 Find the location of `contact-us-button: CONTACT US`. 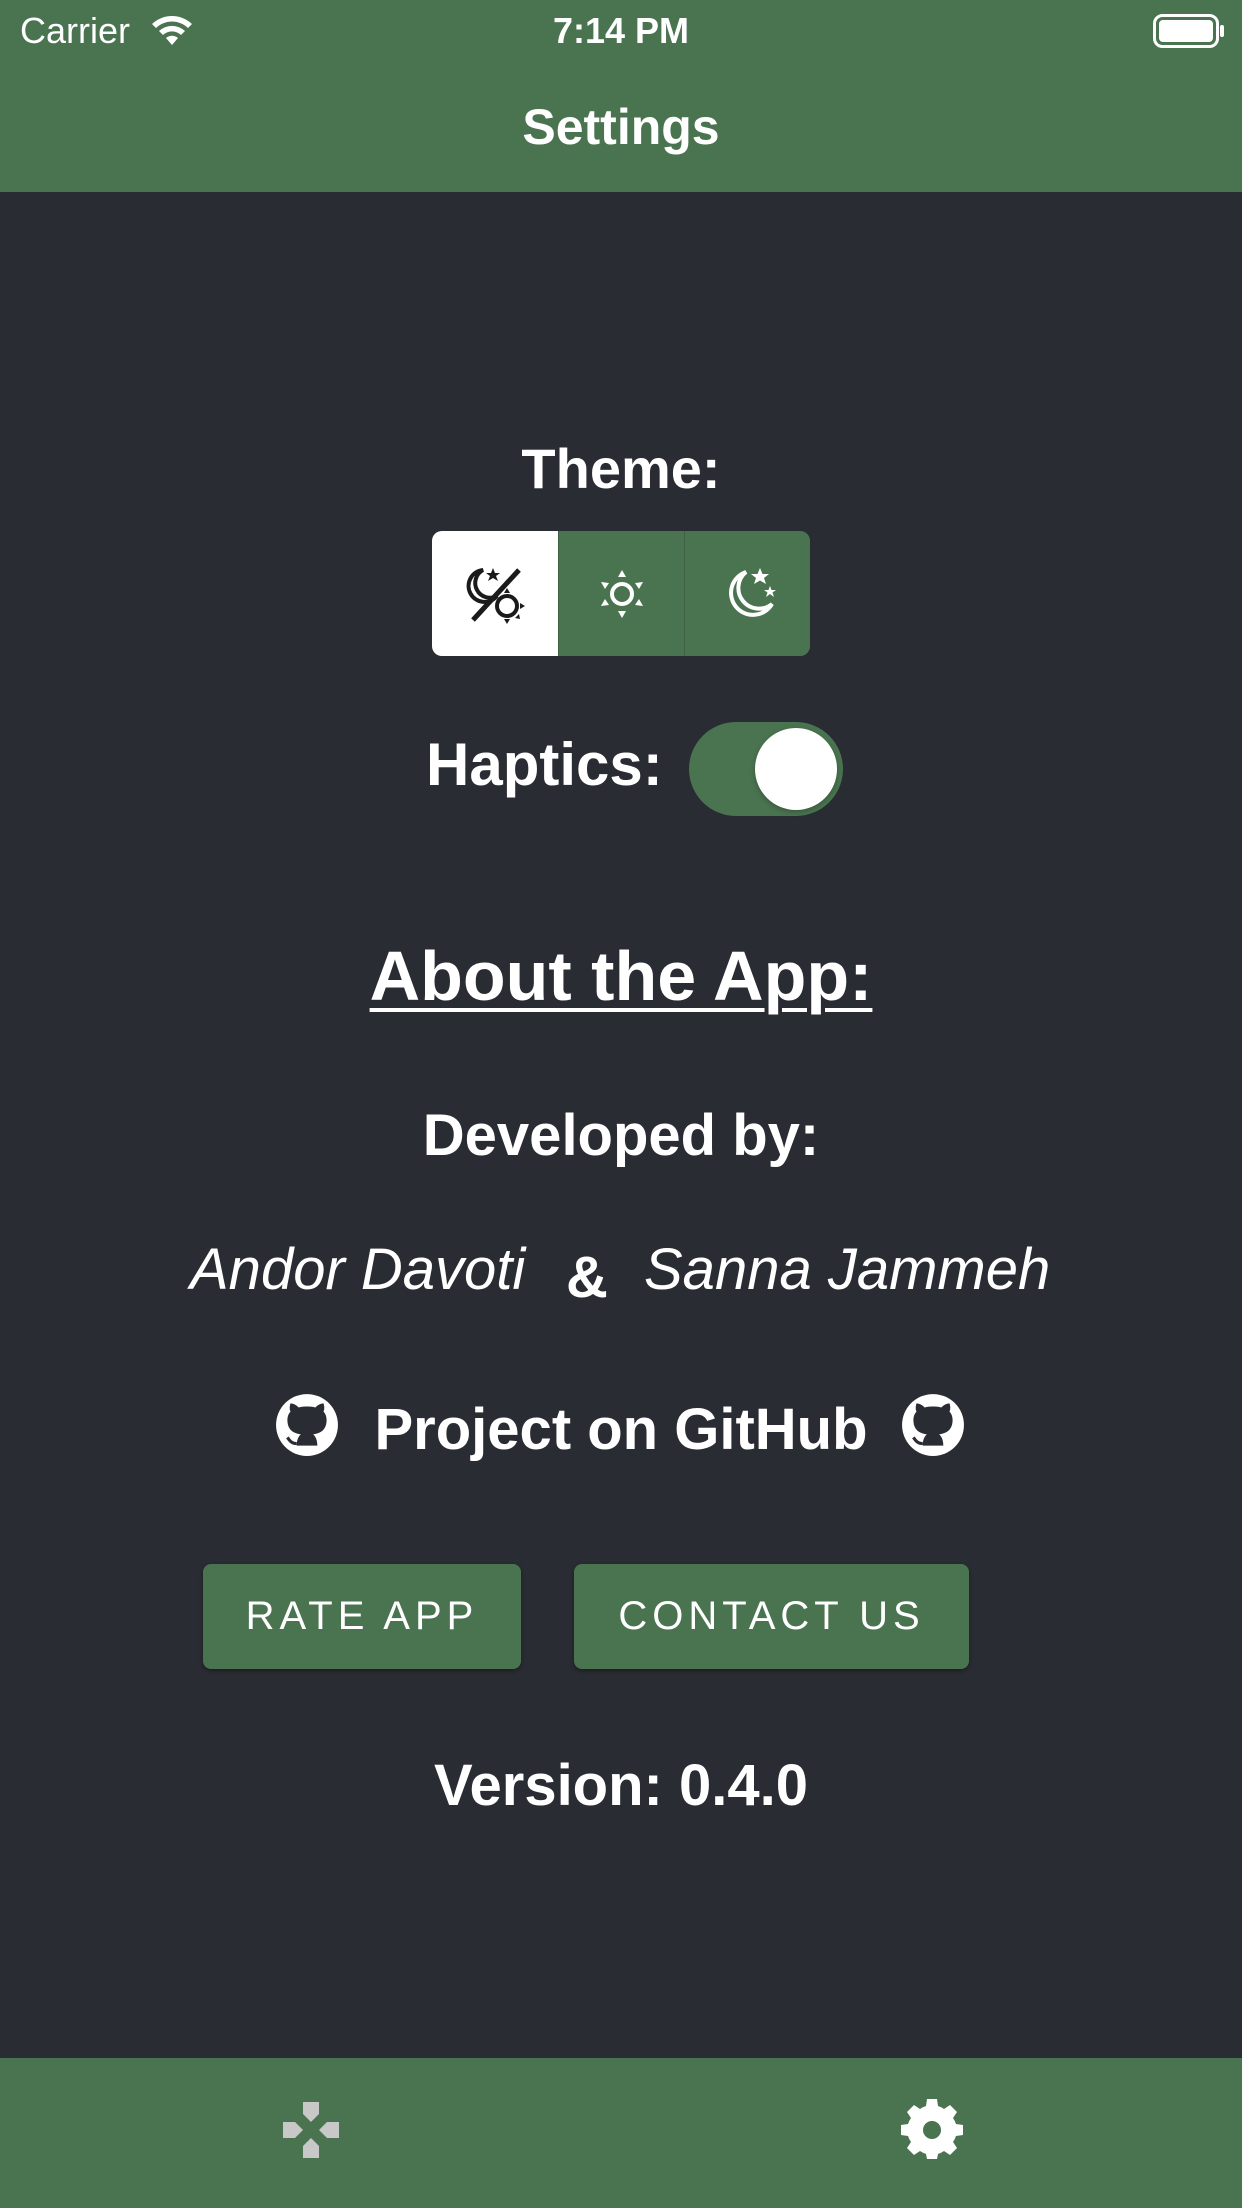

contact-us-button: CONTACT US is located at coordinates (771, 1616).